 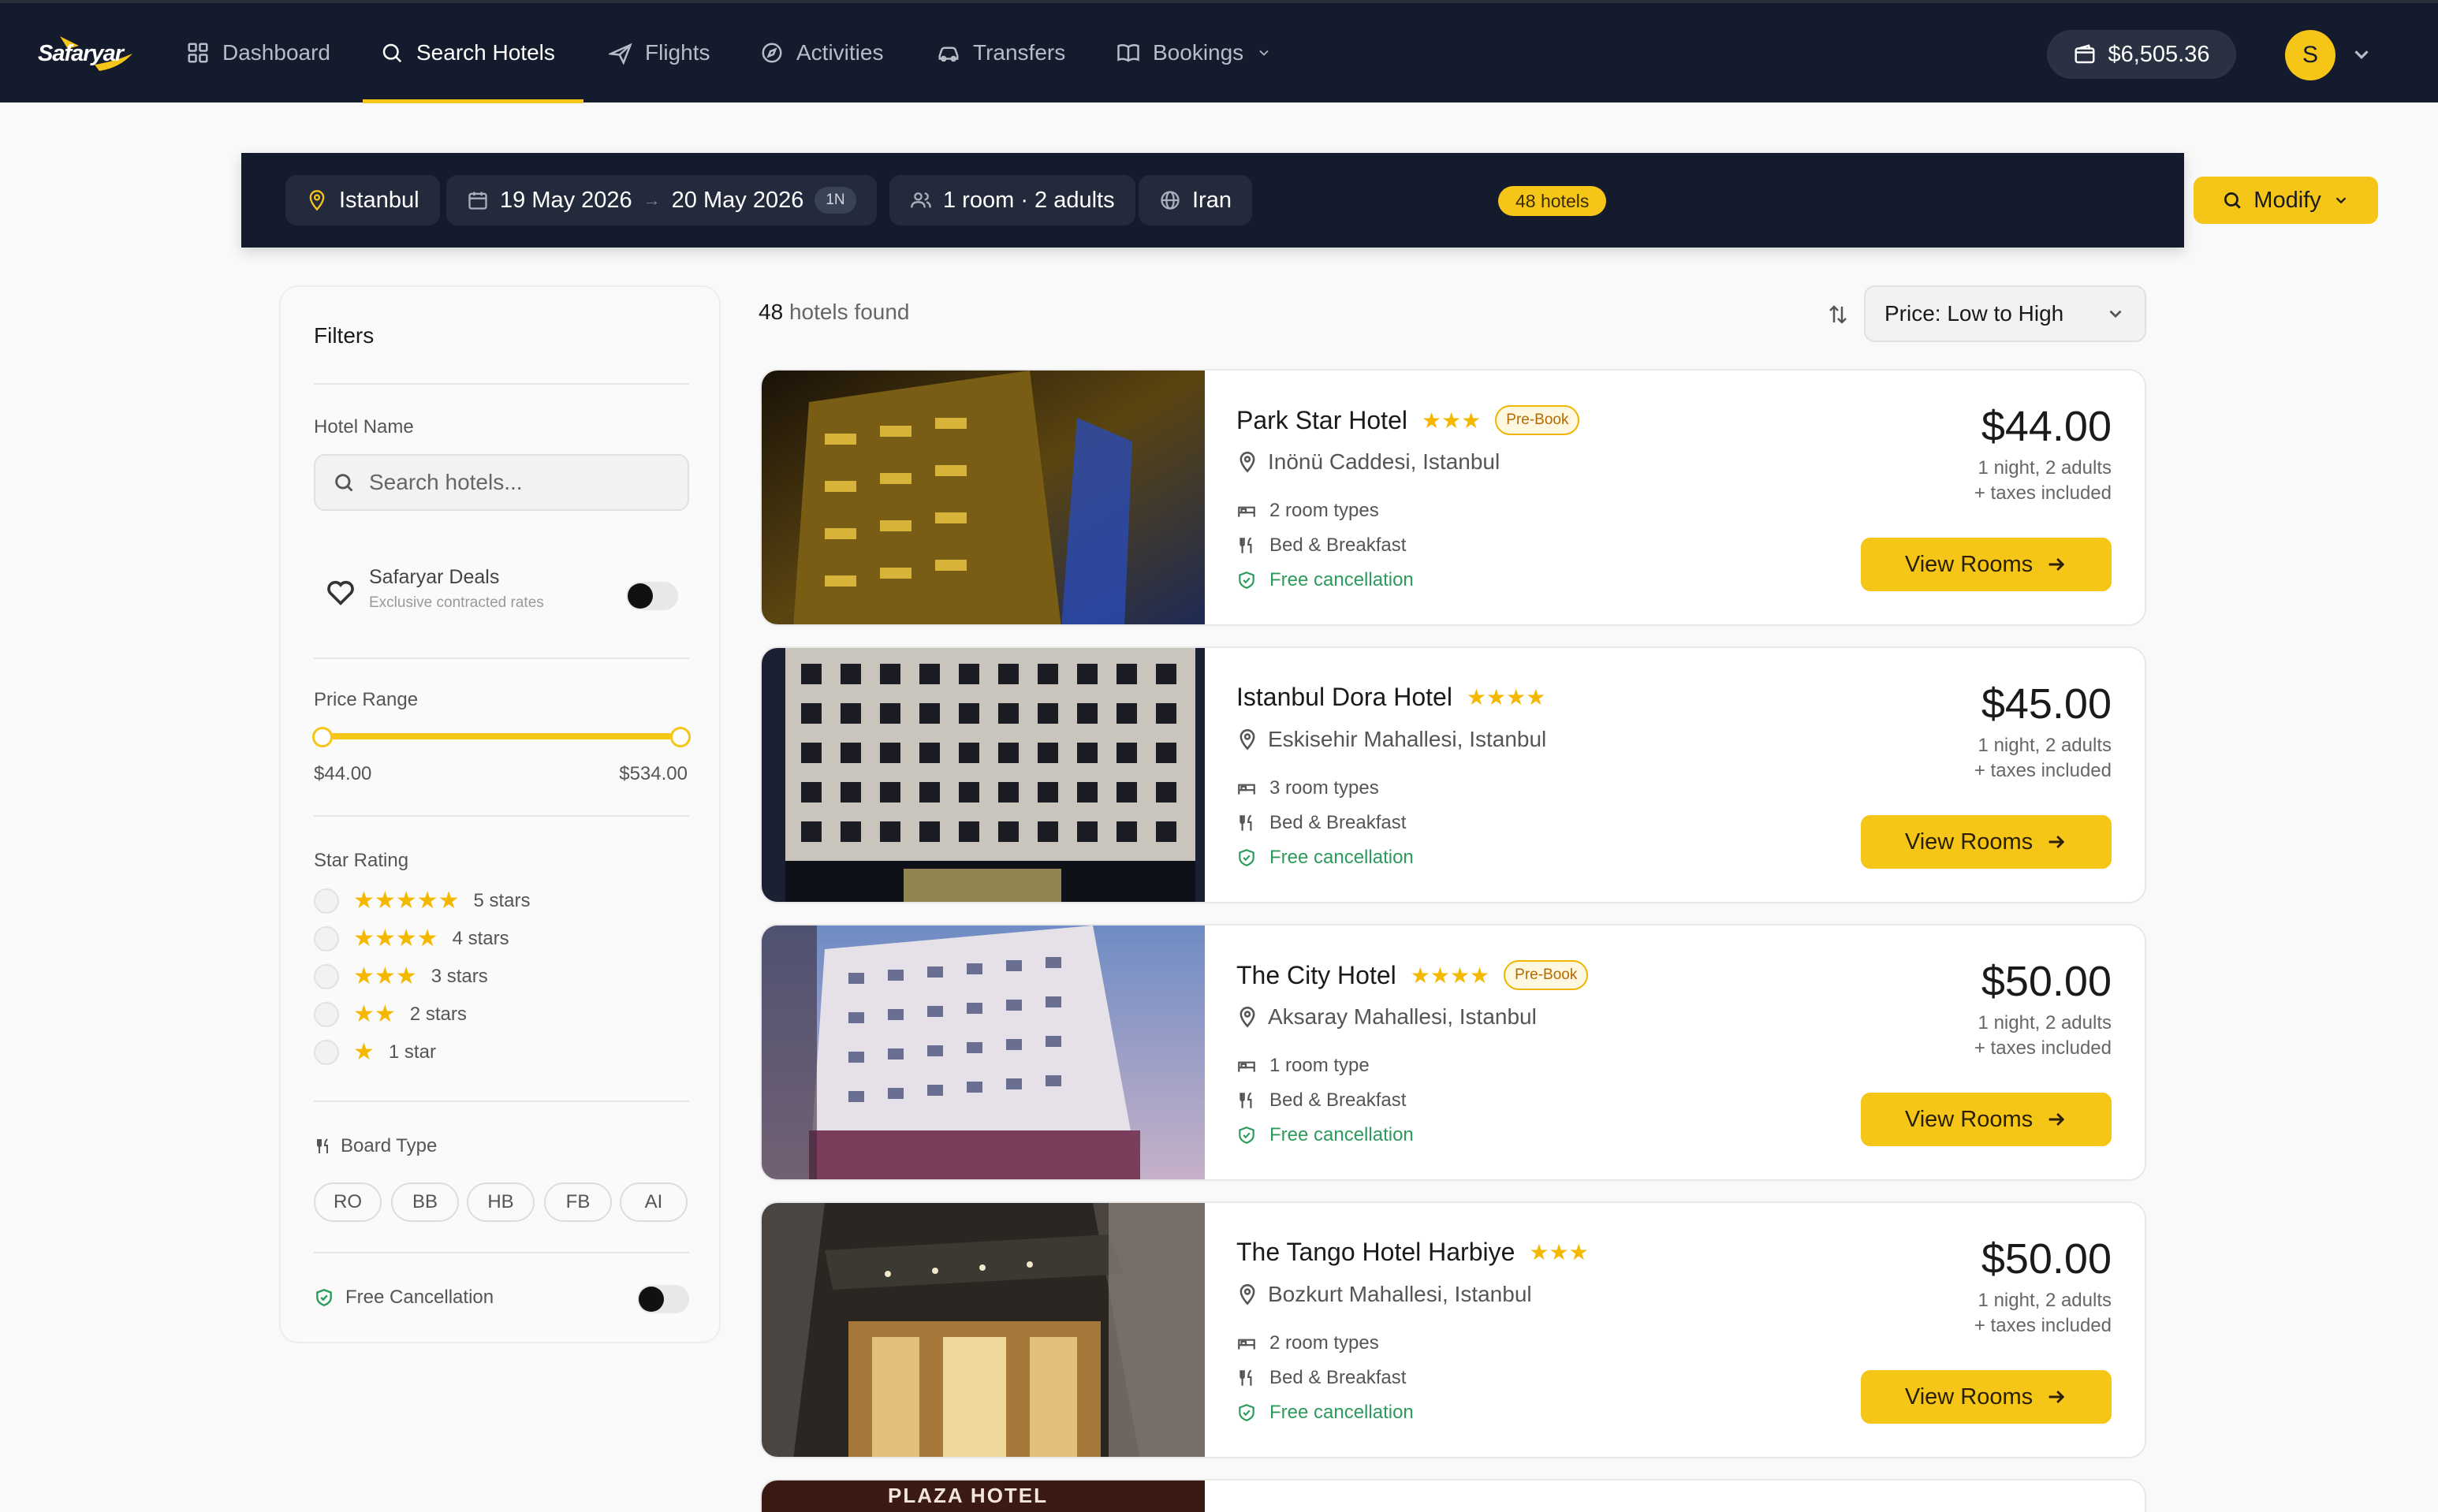 I want to click on compass-icon, so click(x=772, y=53).